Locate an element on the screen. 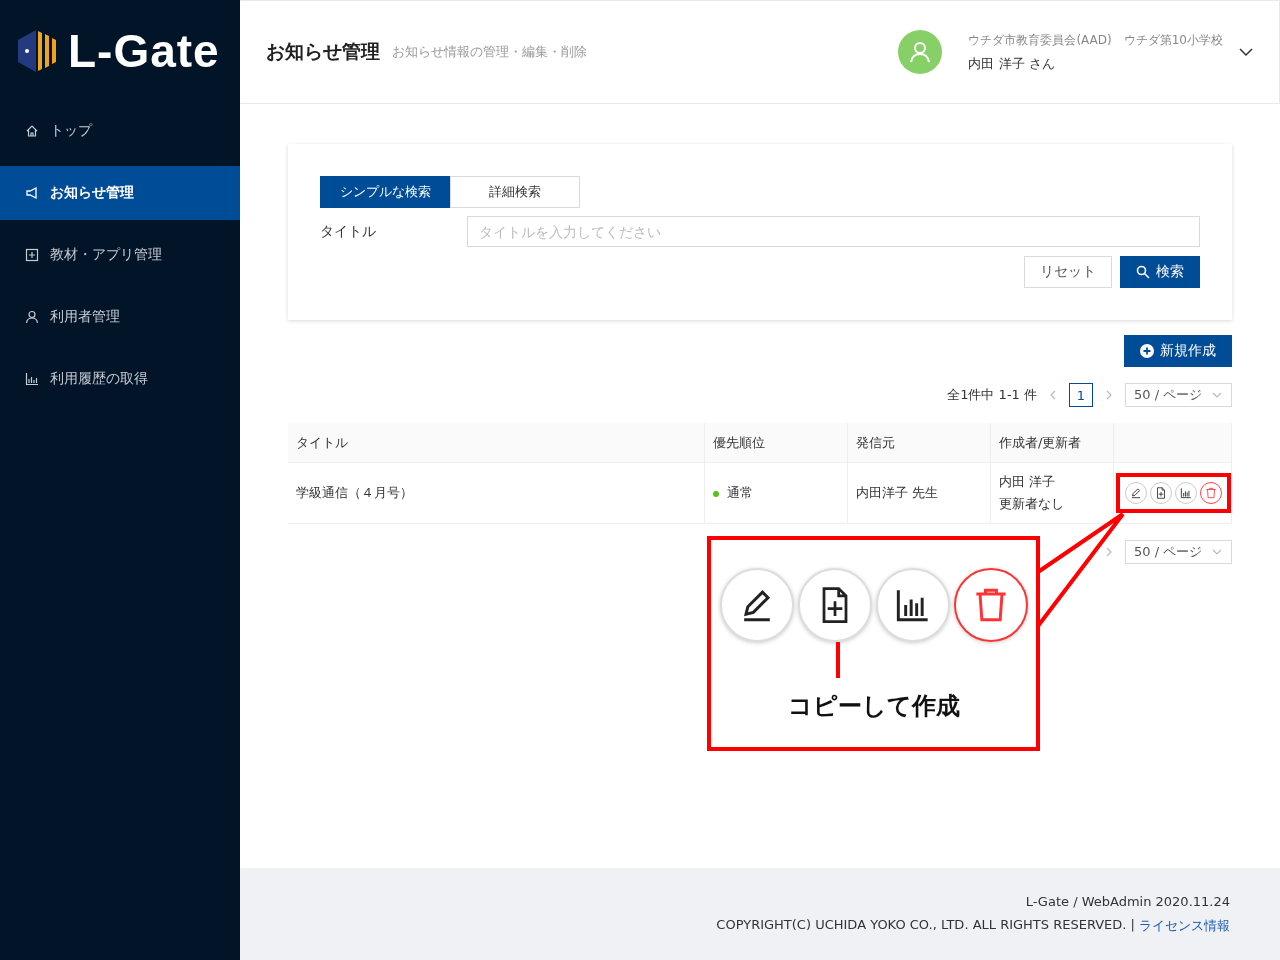 The width and height of the screenshot is (1280, 960). pagination-summary: 全1件中 1-1 件 is located at coordinates (992, 395).